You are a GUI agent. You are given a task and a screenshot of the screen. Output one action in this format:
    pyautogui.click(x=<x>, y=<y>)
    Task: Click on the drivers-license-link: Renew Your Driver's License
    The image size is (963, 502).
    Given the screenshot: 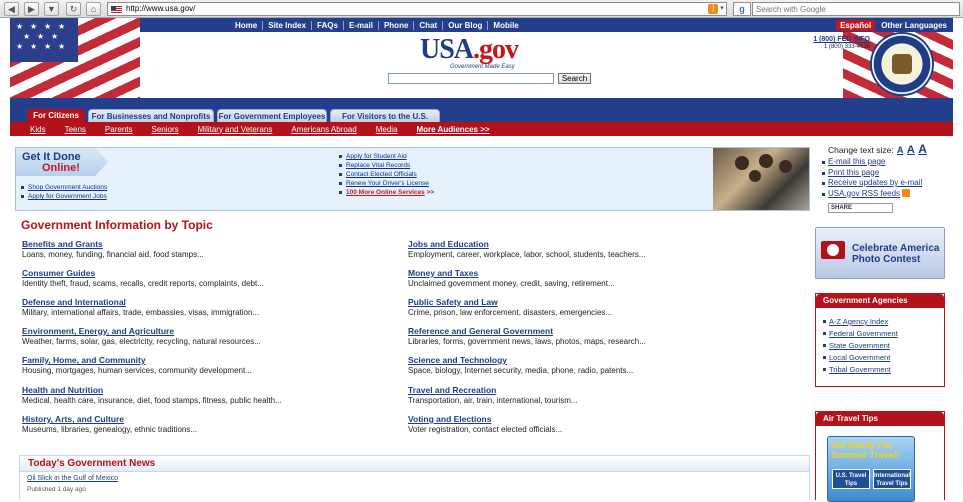 What is the action you would take?
    pyautogui.click(x=387, y=183)
    